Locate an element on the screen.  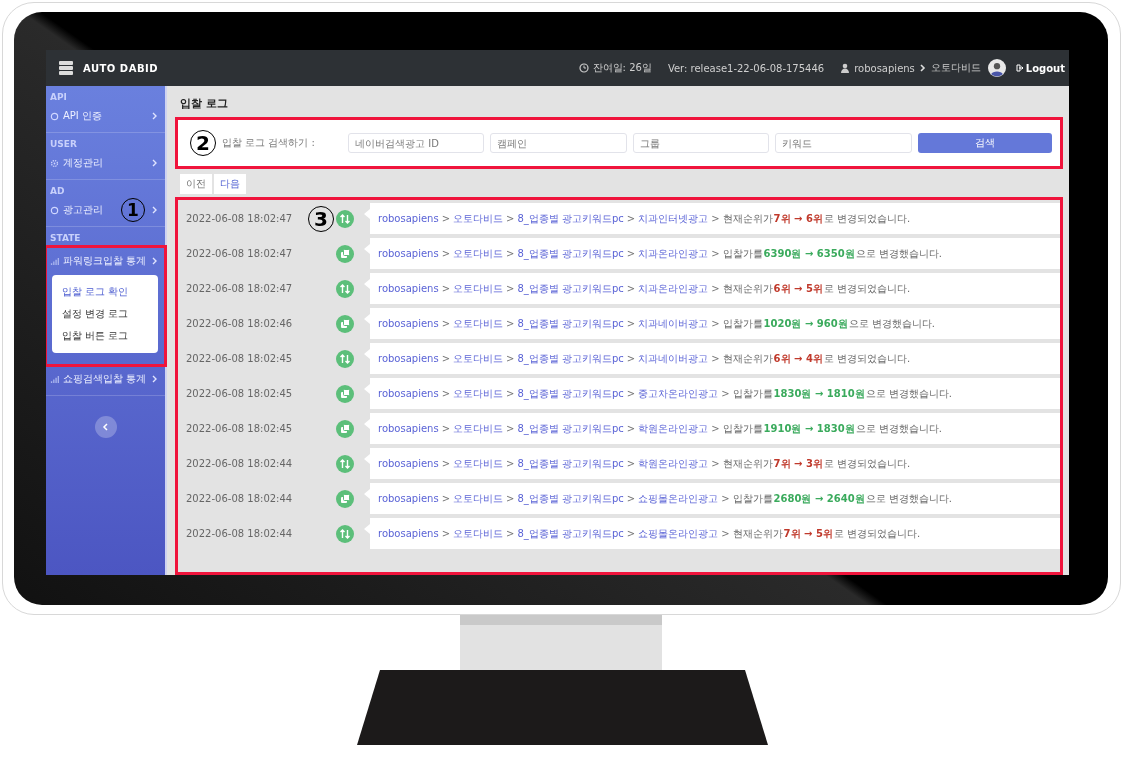
section-heading: USER is located at coordinates (63, 144).